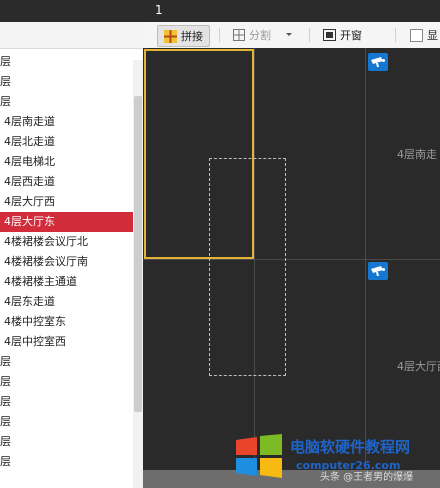 The height and width of the screenshot is (488, 440). Describe the element at coordinates (66, 302) in the screenshot. I see `tree-item: 4层东走道` at that location.